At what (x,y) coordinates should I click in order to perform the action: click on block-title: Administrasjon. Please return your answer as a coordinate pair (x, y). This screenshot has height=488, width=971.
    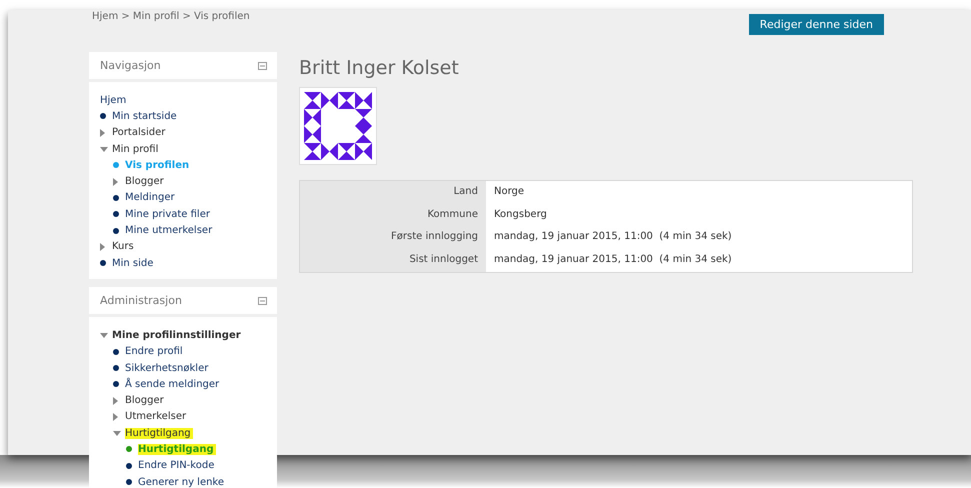
    Looking at the image, I should click on (141, 301).